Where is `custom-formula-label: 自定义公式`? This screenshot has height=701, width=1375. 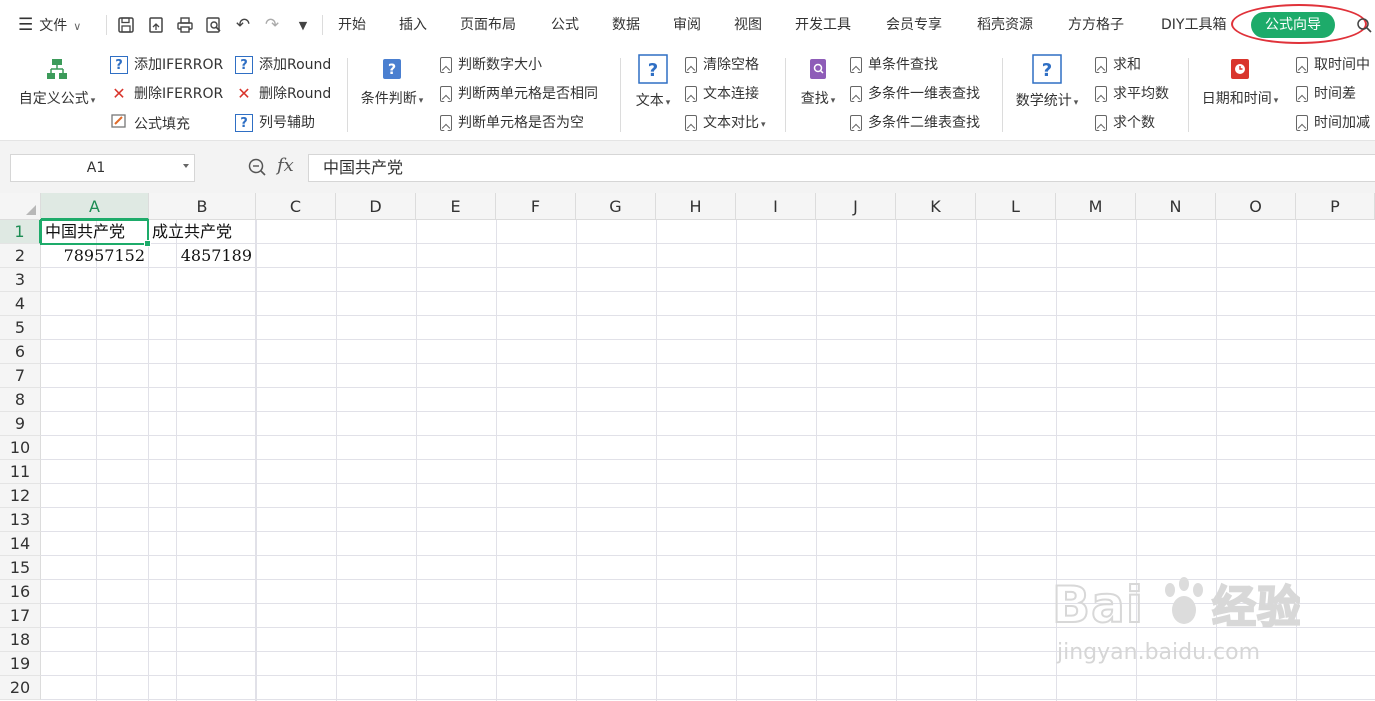 custom-formula-label: 自定义公式 is located at coordinates (53, 99).